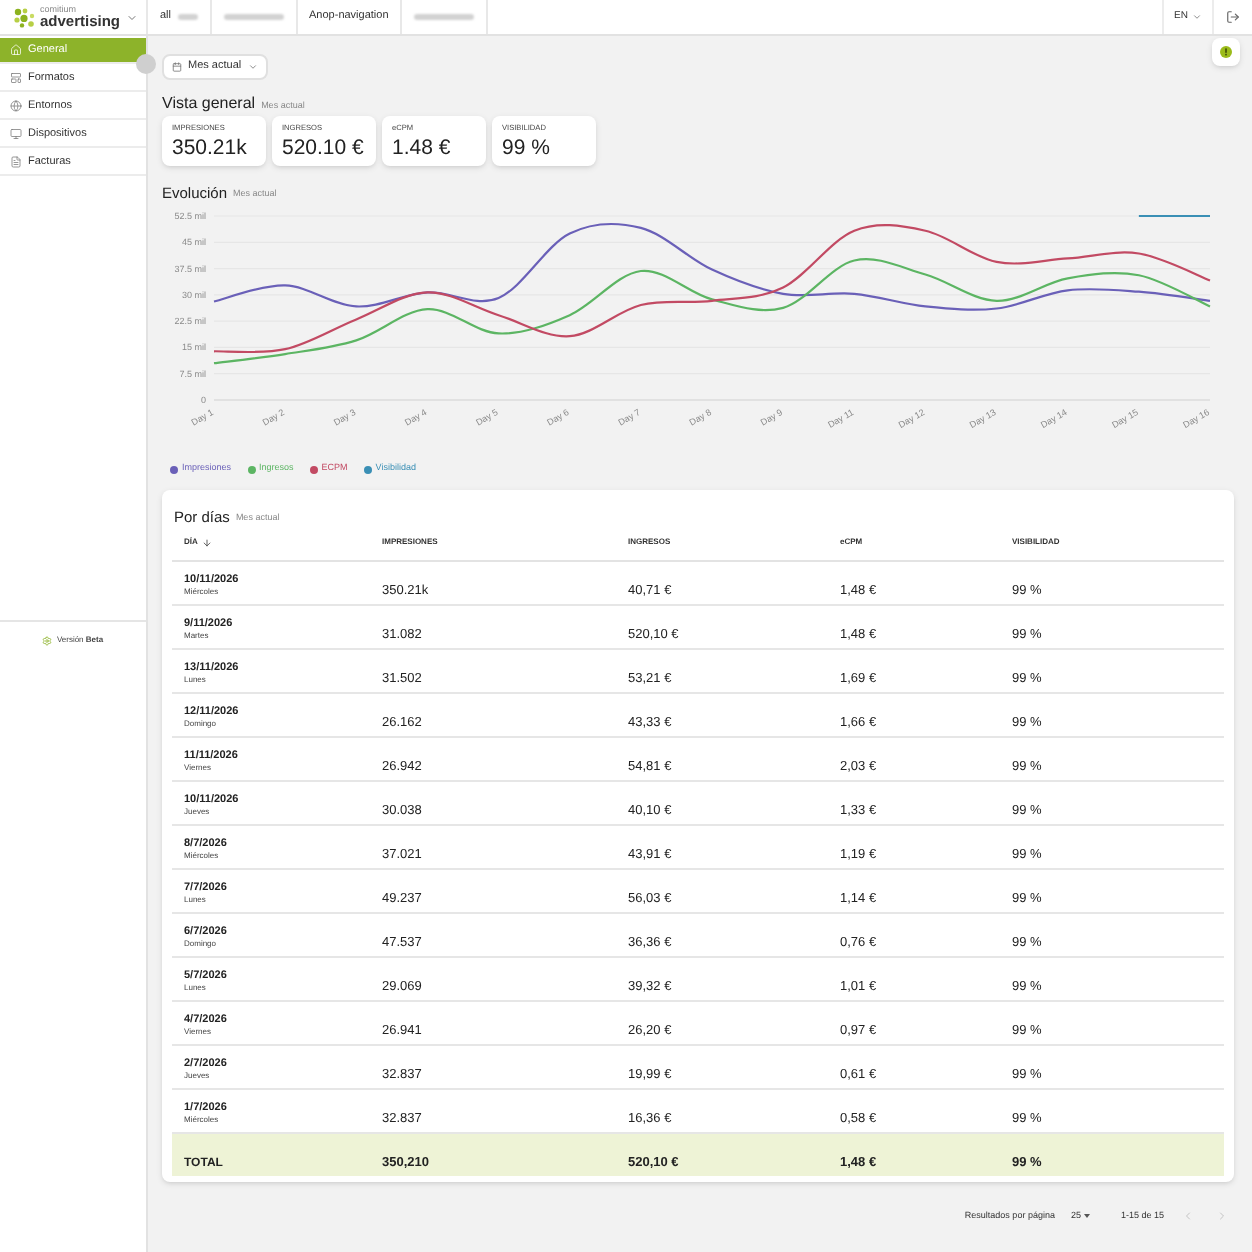 Image resolution: width=1252 pixels, height=1252 pixels. Describe the element at coordinates (25, 17) in the screenshot. I see `logo-icon` at that location.